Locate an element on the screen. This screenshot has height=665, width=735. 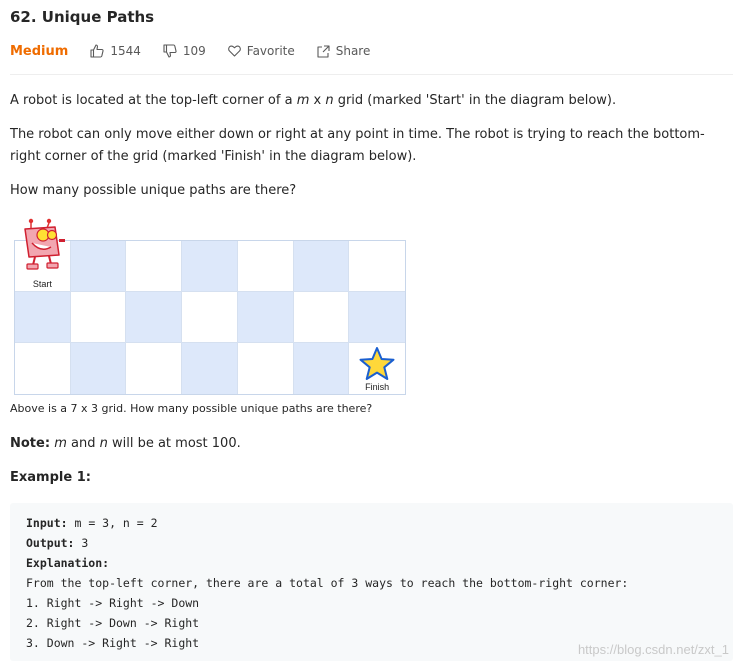
share-icon is located at coordinates (323, 51).